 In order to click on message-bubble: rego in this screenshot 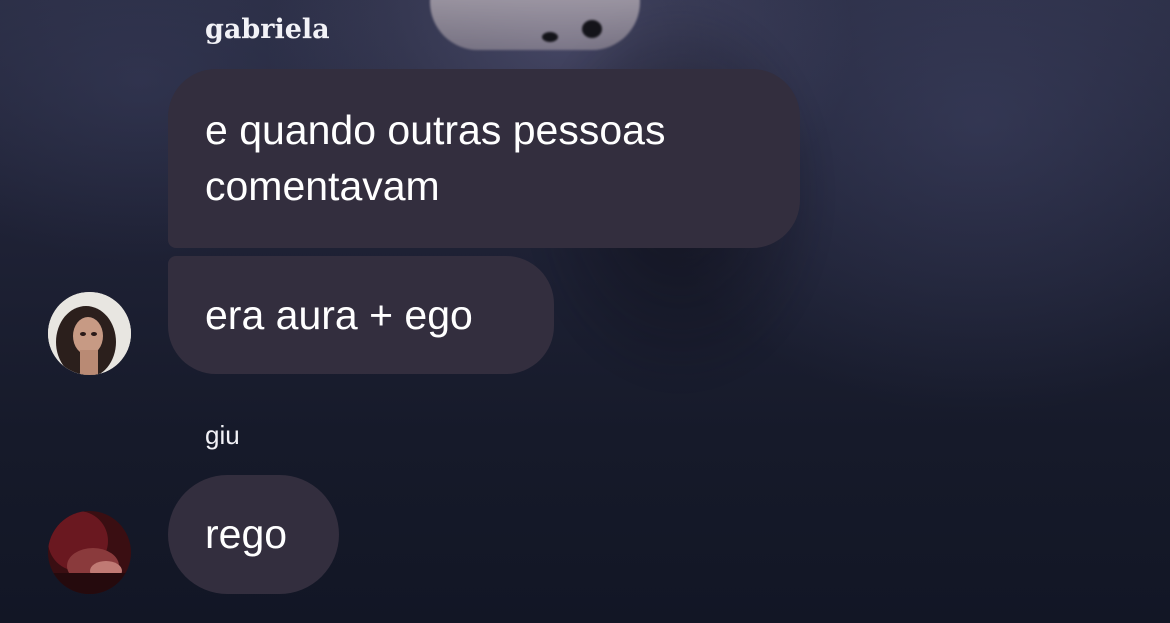, I will do `click(253, 534)`.